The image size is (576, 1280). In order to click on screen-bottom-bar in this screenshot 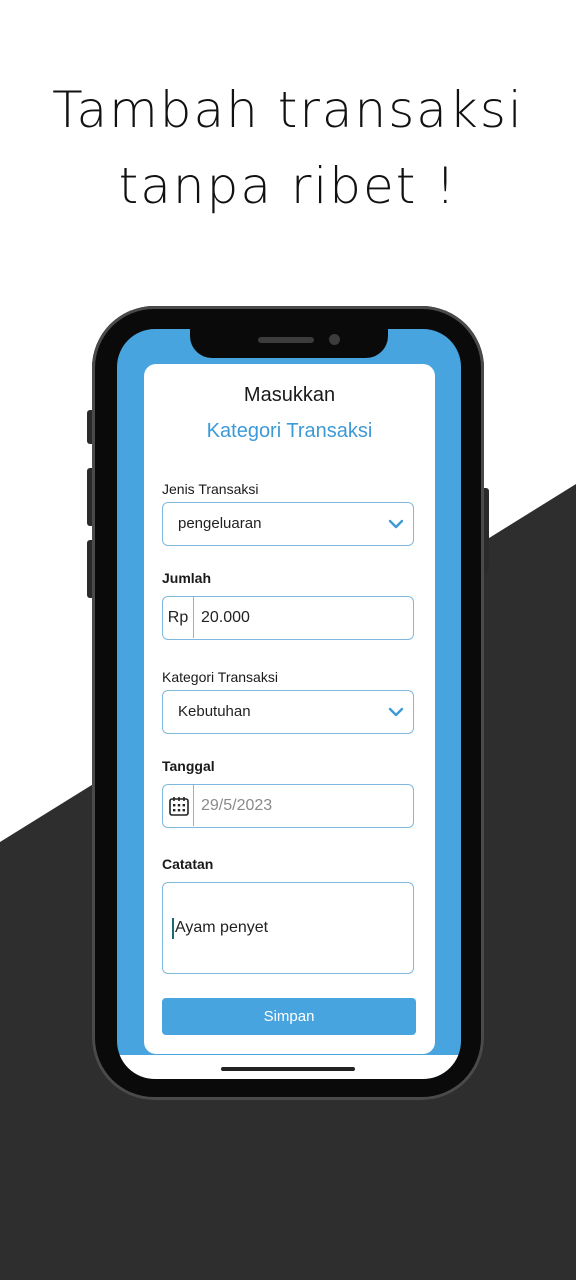, I will do `click(289, 1067)`.